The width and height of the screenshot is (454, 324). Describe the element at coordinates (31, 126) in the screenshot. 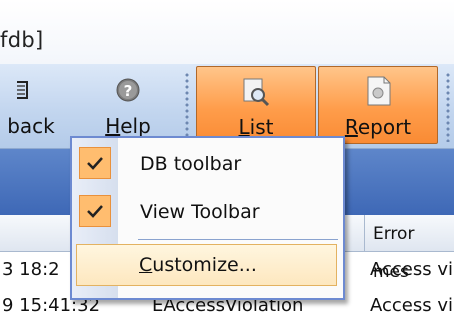

I see `rollback-label: back` at that location.